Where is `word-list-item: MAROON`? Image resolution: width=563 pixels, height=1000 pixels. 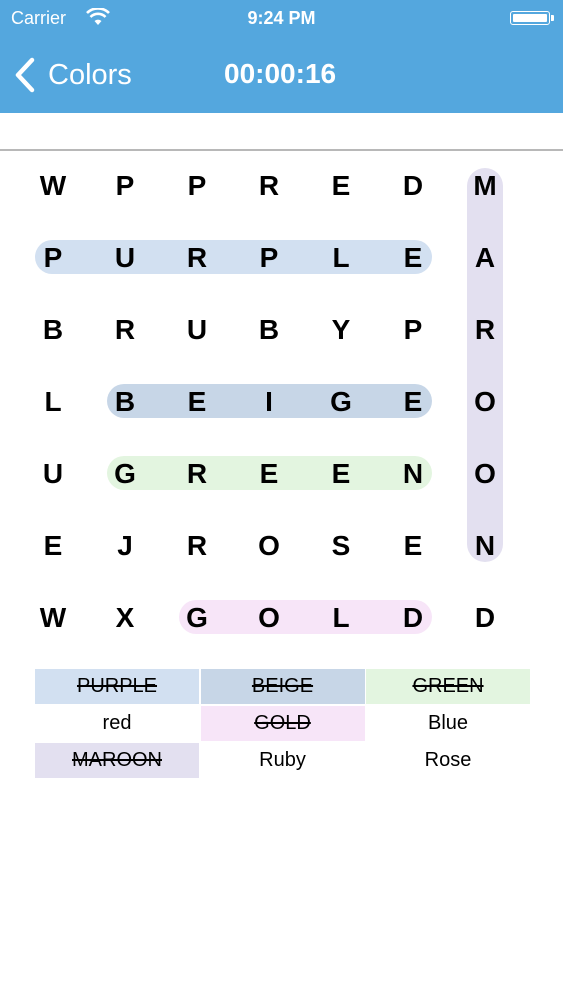
word-list-item: MAROON is located at coordinates (117, 760).